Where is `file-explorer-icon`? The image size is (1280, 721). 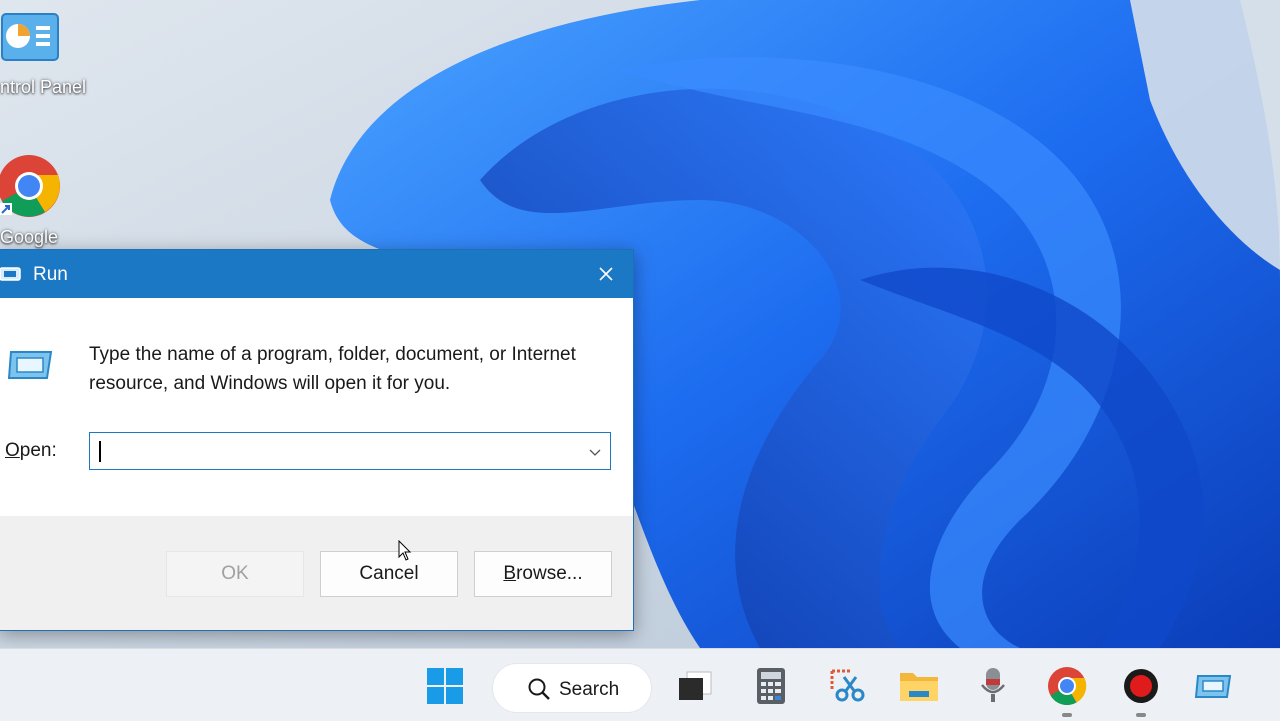 file-explorer-icon is located at coordinates (919, 687).